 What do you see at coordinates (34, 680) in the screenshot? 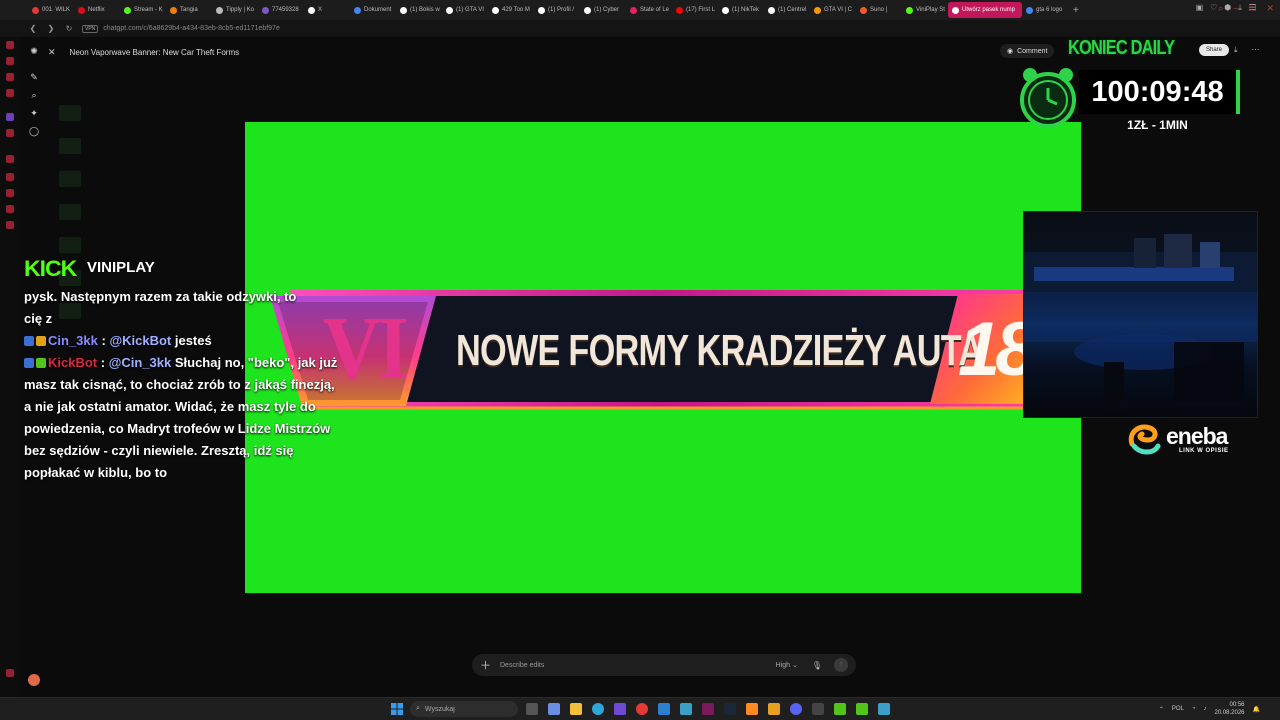
I see `profile-avatar` at bounding box center [34, 680].